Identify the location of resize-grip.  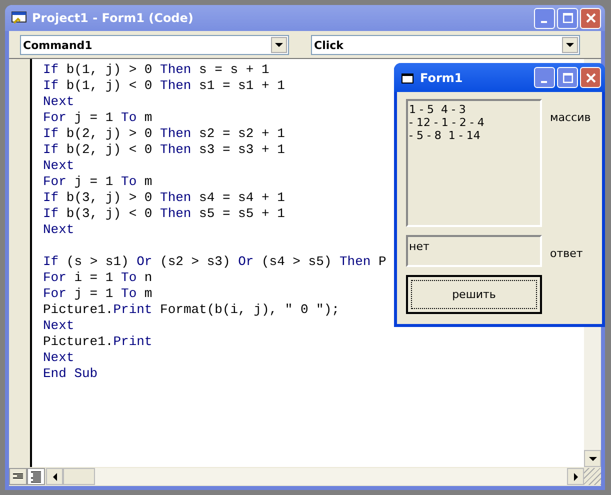
(592, 476).